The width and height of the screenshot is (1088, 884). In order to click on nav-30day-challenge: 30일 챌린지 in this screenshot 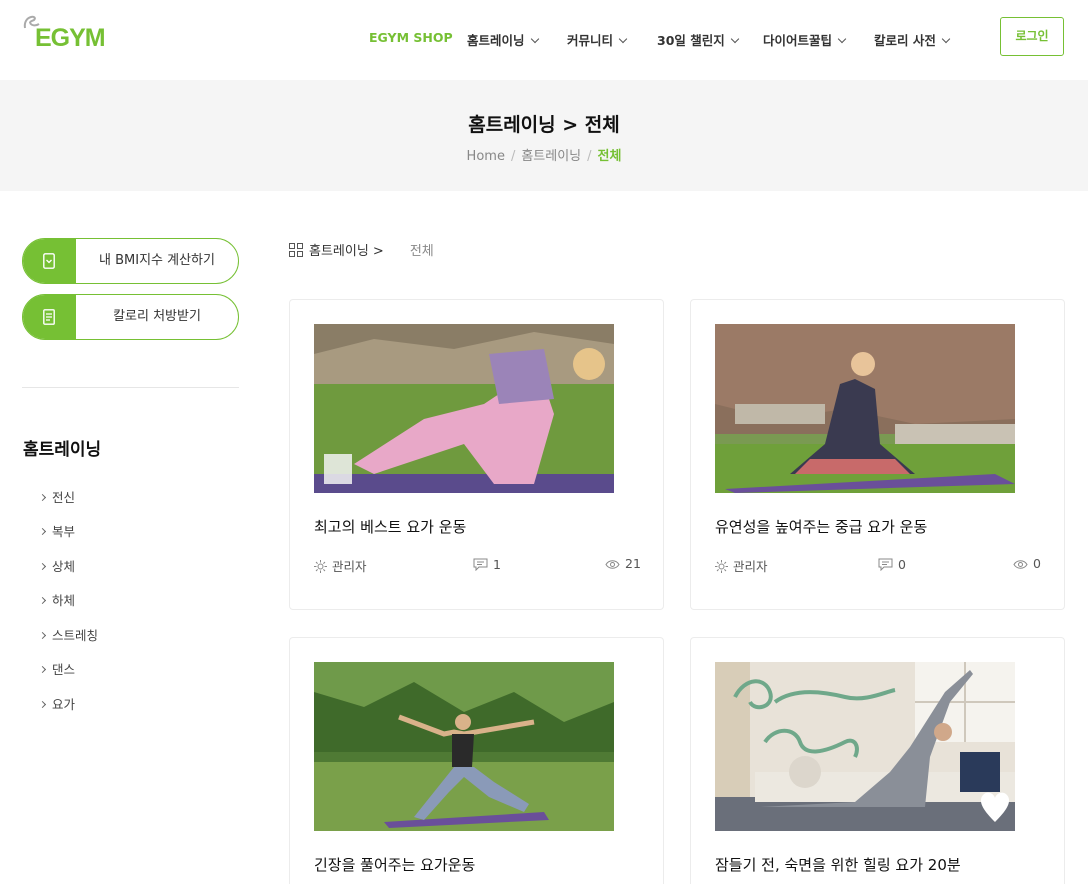, I will do `click(698, 39)`.